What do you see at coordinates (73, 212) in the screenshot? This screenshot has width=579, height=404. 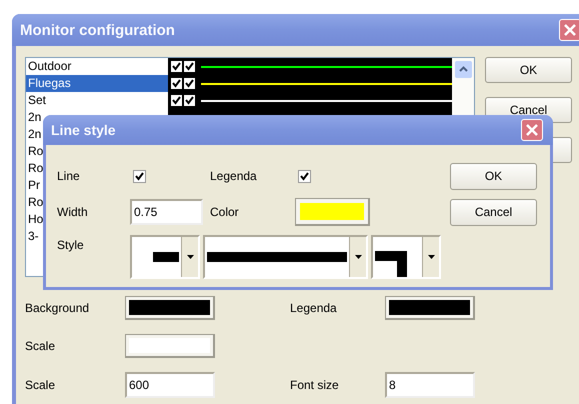 I see `field-label: Width` at bounding box center [73, 212].